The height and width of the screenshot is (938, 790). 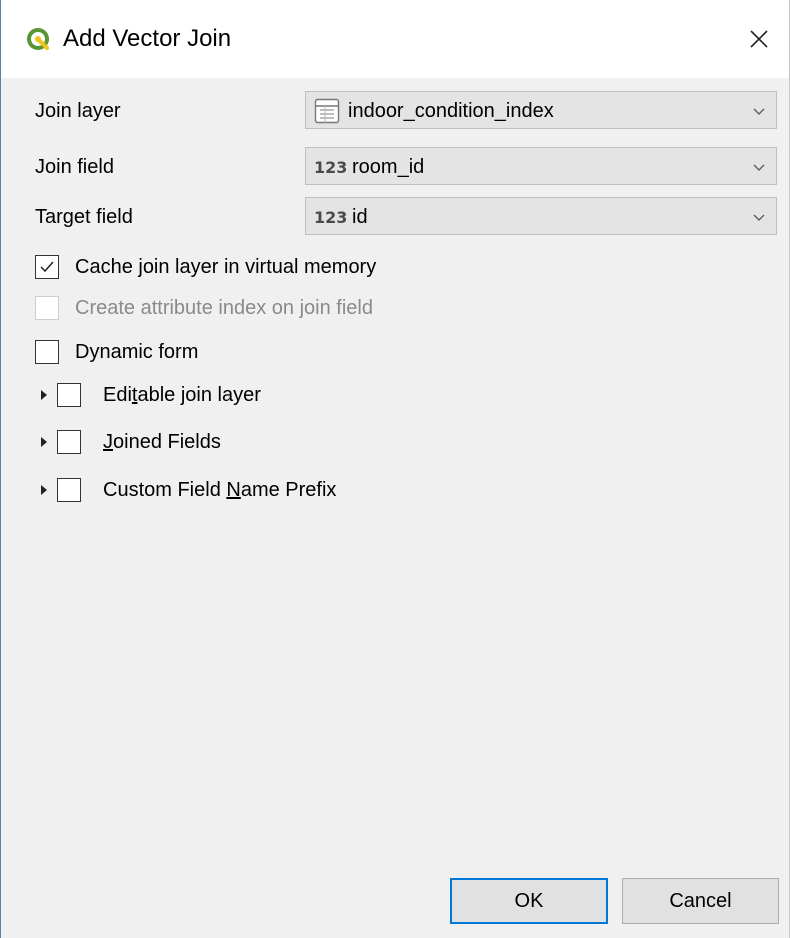 I want to click on join-field-row: Join field 123 room_id, so click(x=407, y=167).